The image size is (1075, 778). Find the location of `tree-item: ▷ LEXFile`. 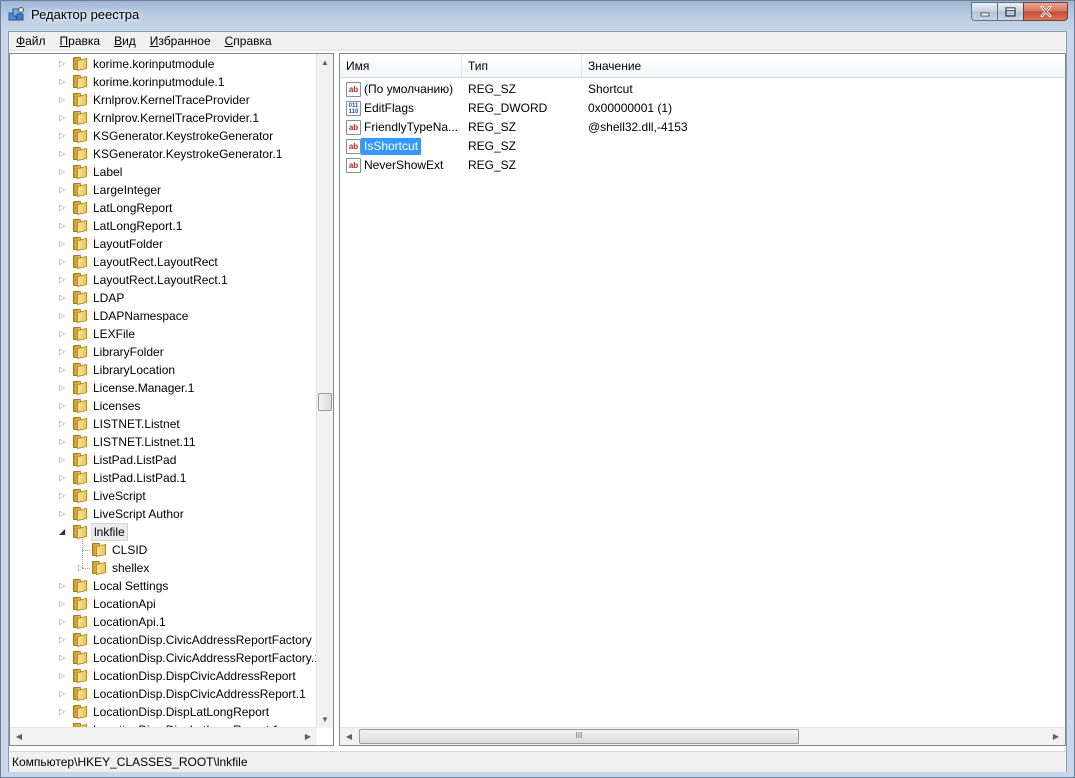

tree-item: ▷ LEXFile is located at coordinates (163, 334).